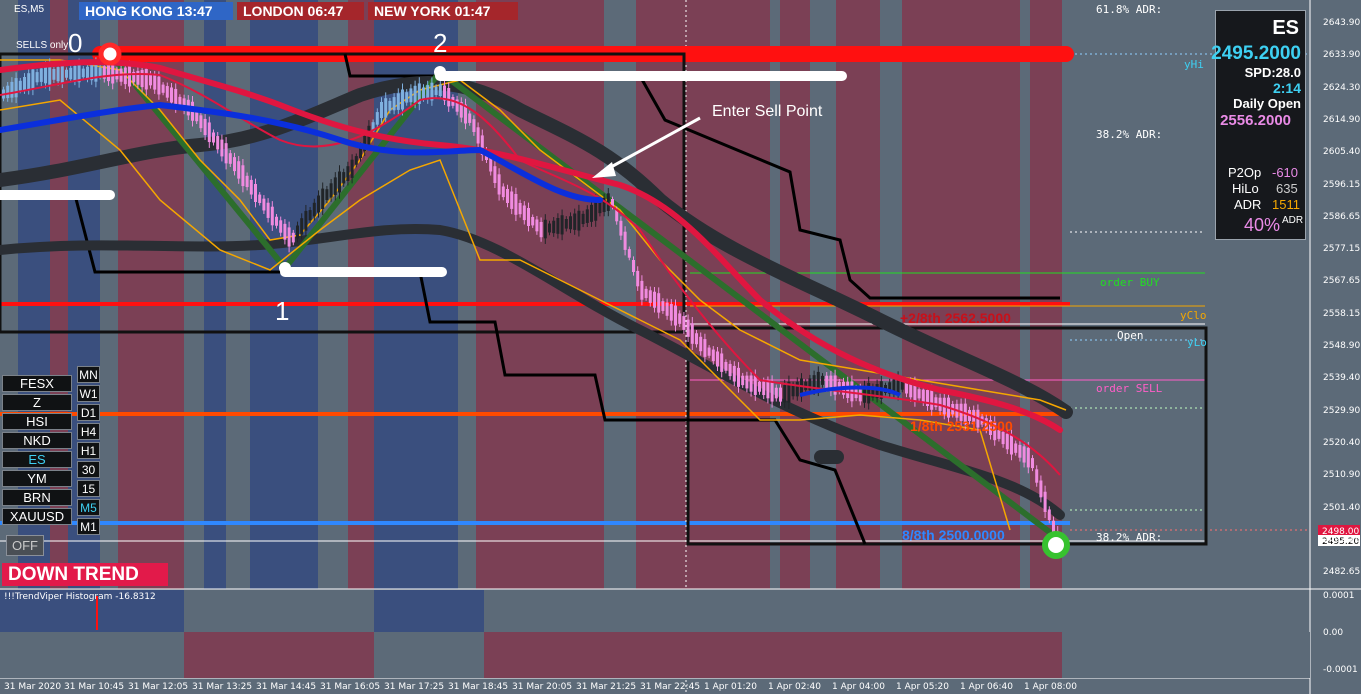 The height and width of the screenshot is (694, 1361). I want to click on time-axis-label: 31 Mar 17:25, so click(414, 687).